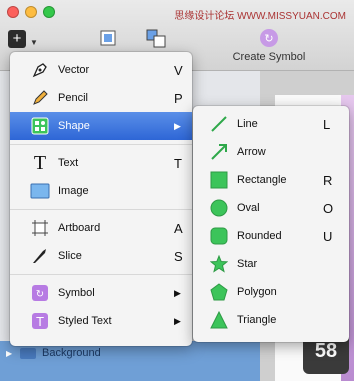 The height and width of the screenshot is (381, 354). What do you see at coordinates (40, 162) in the screenshot?
I see `text-icon: T` at bounding box center [40, 162].